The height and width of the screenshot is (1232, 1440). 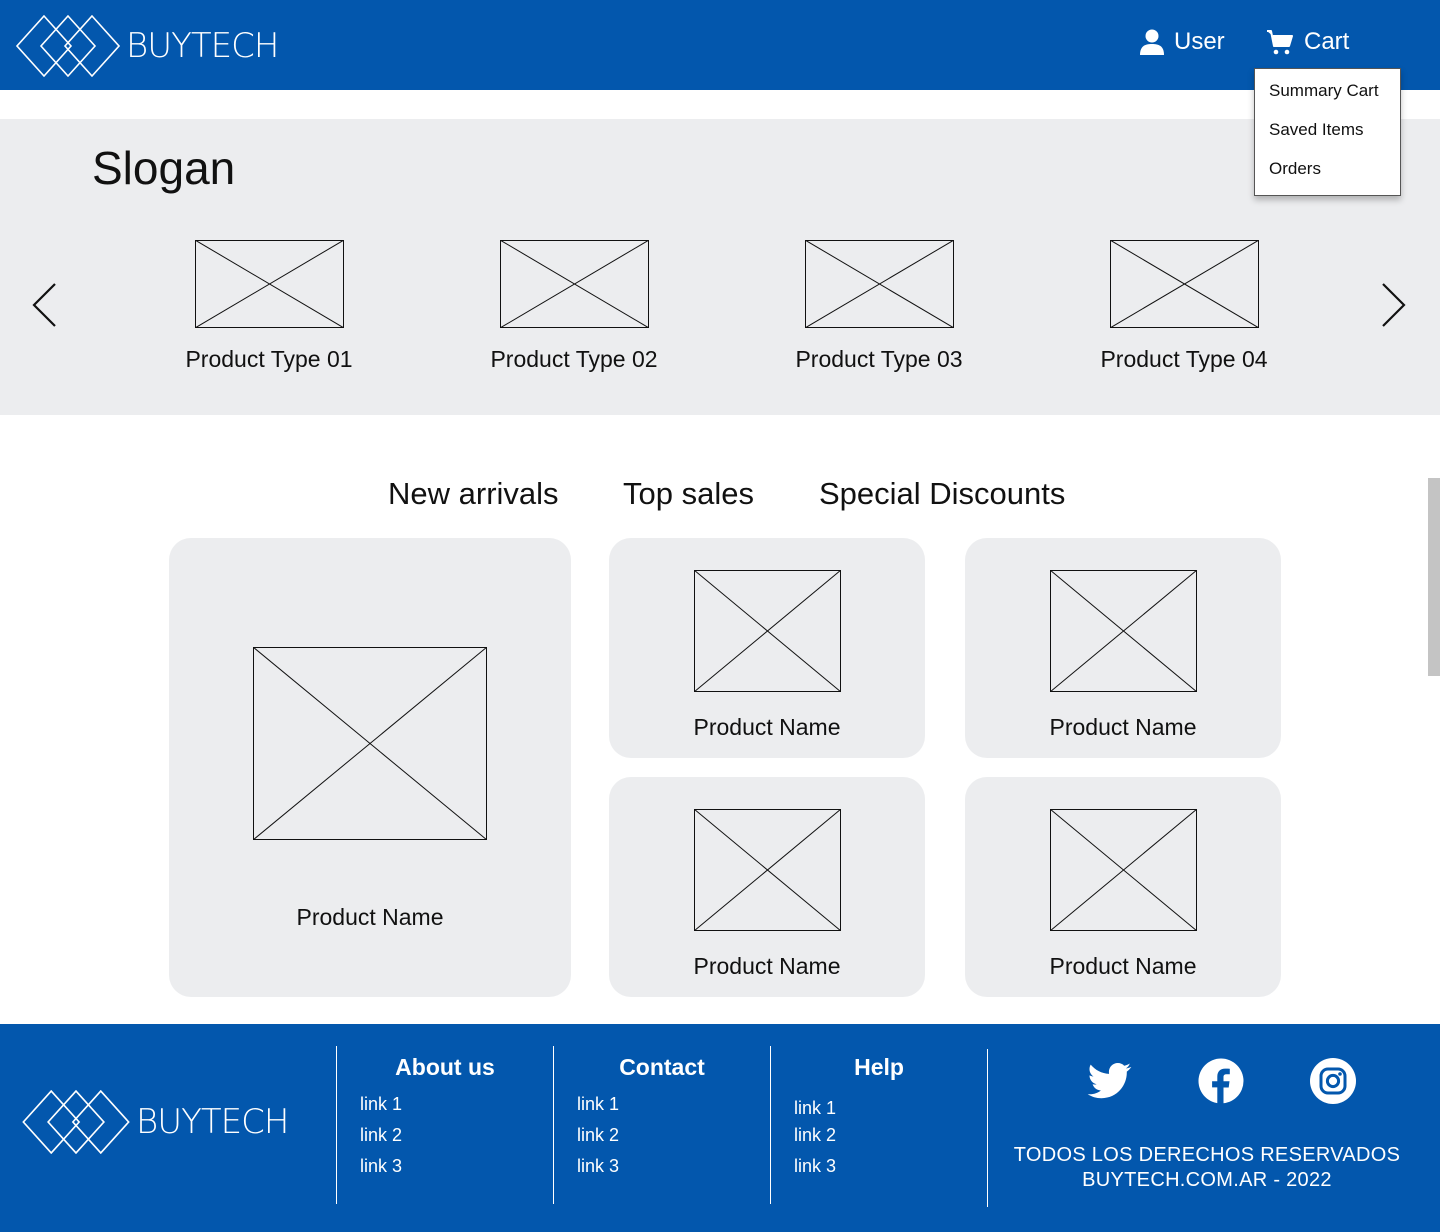 What do you see at coordinates (1316, 130) in the screenshot?
I see `menu-item-saved-items: Saved Items` at bounding box center [1316, 130].